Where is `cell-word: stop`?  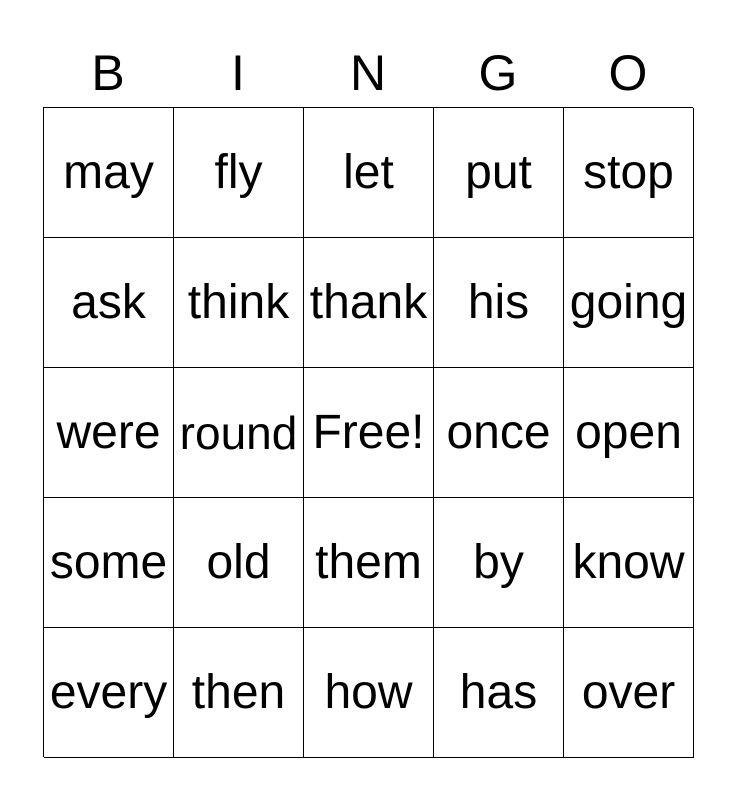
cell-word: stop is located at coordinates (628, 172).